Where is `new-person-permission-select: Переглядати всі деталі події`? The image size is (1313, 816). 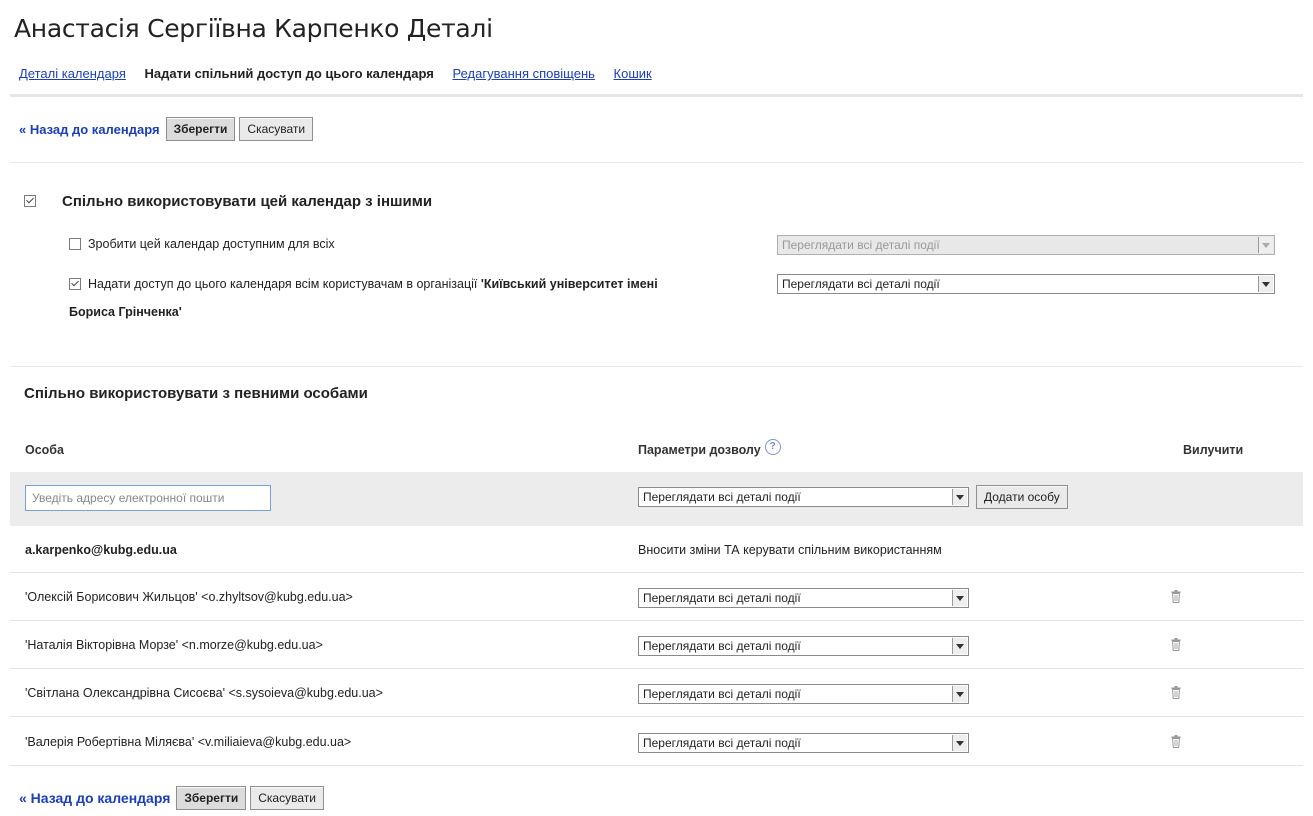 new-person-permission-select: Переглядати всі деталі події is located at coordinates (803, 497).